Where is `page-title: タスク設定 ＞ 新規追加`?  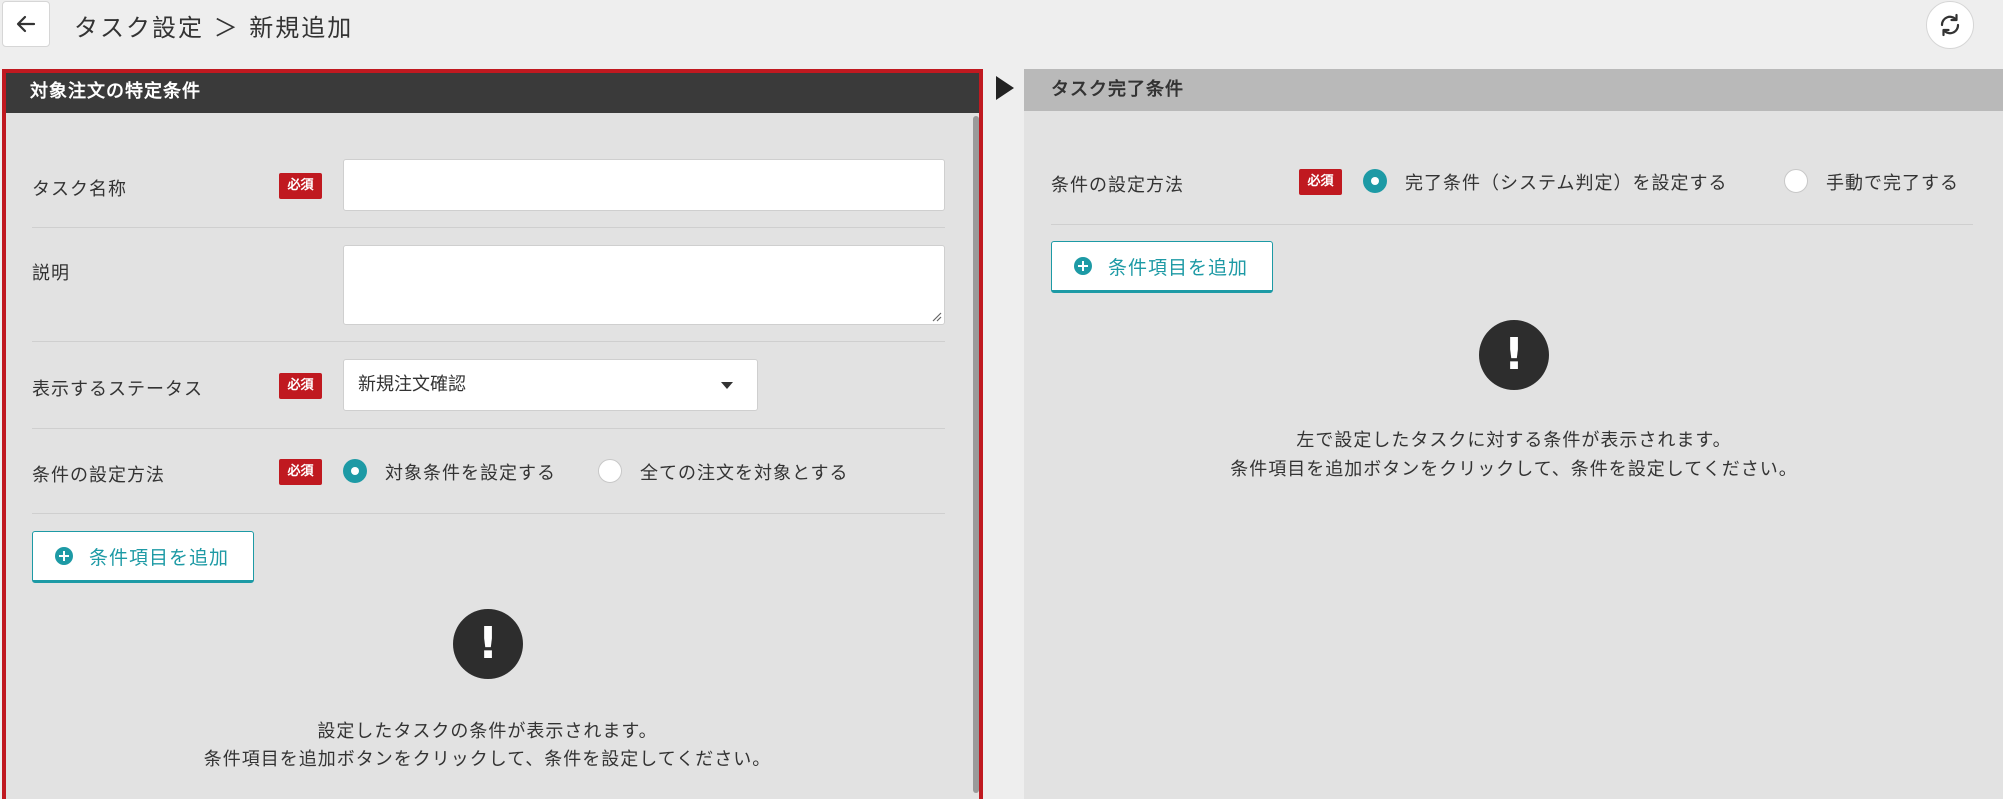 page-title: タスク設定 ＞ 新規追加 is located at coordinates (214, 28).